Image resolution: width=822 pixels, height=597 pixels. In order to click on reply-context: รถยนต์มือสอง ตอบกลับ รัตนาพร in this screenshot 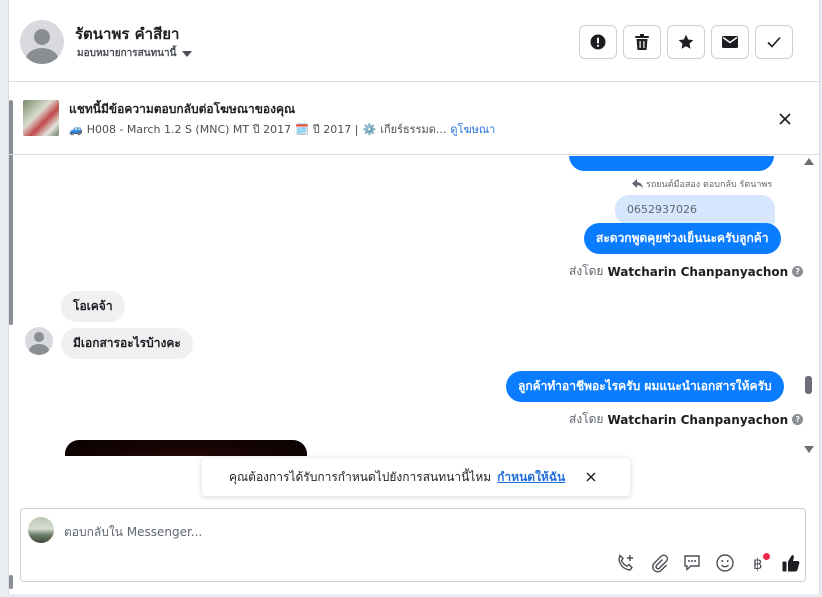, I will do `click(702, 184)`.